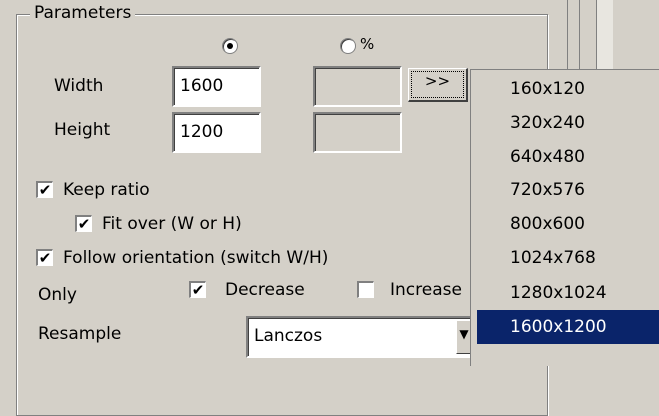 This screenshot has width=659, height=416. I want to click on resample-select: Lanczos, so click(361, 337).